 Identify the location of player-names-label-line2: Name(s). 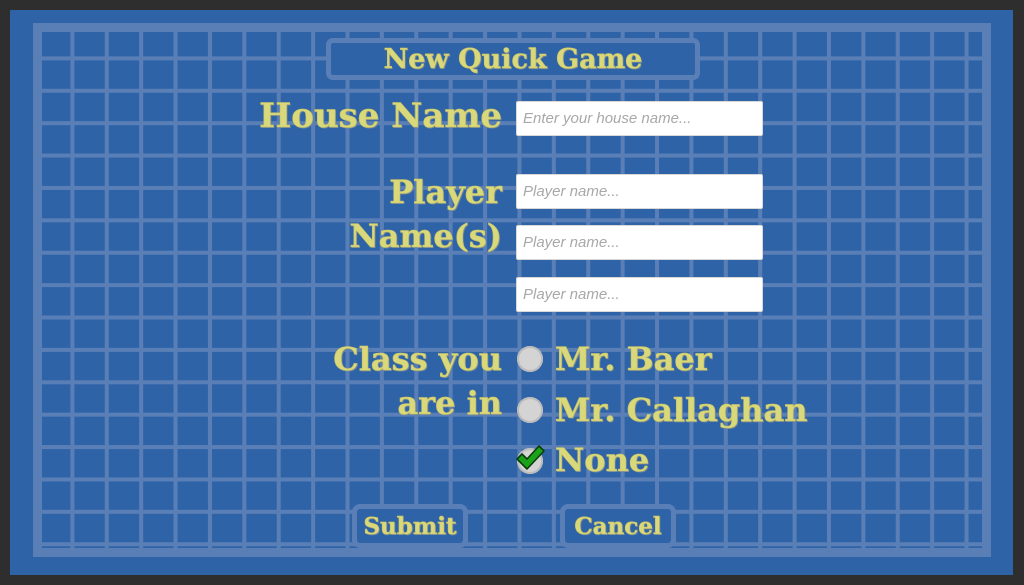
(425, 236).